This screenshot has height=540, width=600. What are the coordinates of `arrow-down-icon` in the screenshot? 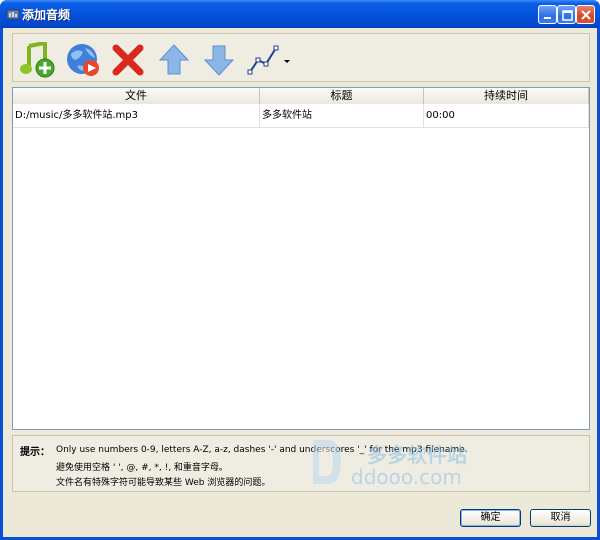 It's located at (219, 60).